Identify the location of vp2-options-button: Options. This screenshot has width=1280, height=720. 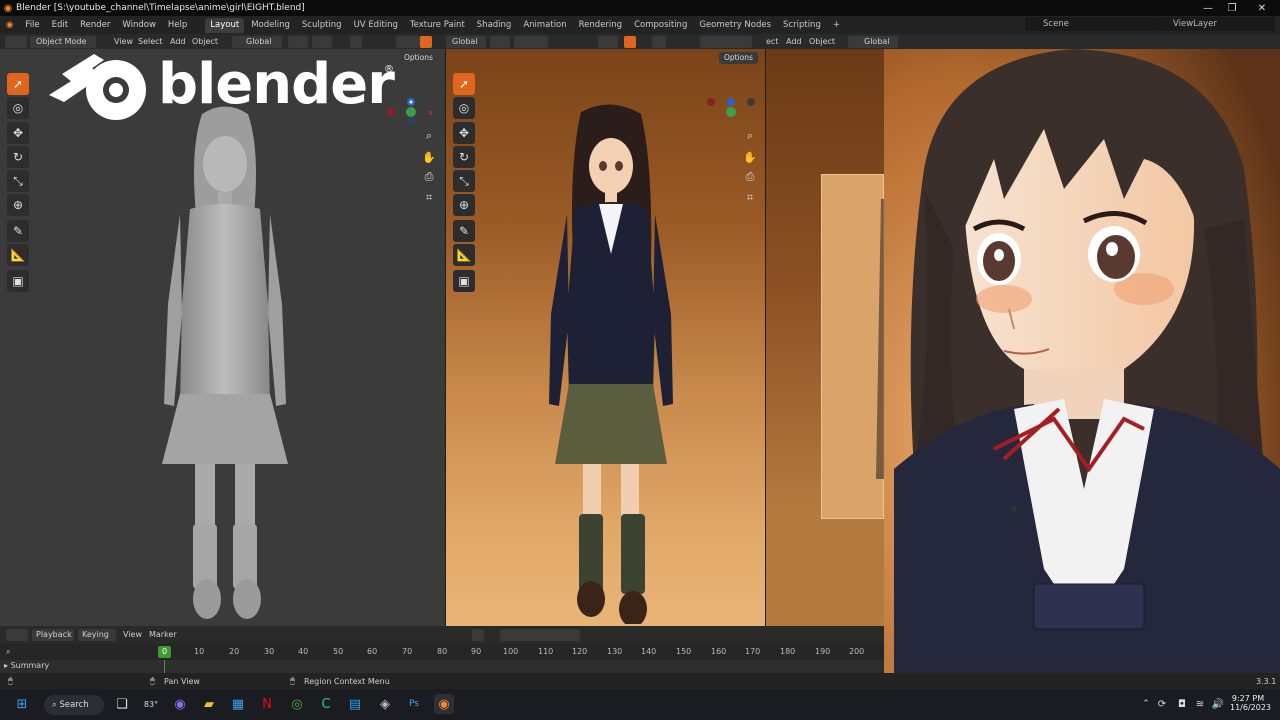
(738, 58).